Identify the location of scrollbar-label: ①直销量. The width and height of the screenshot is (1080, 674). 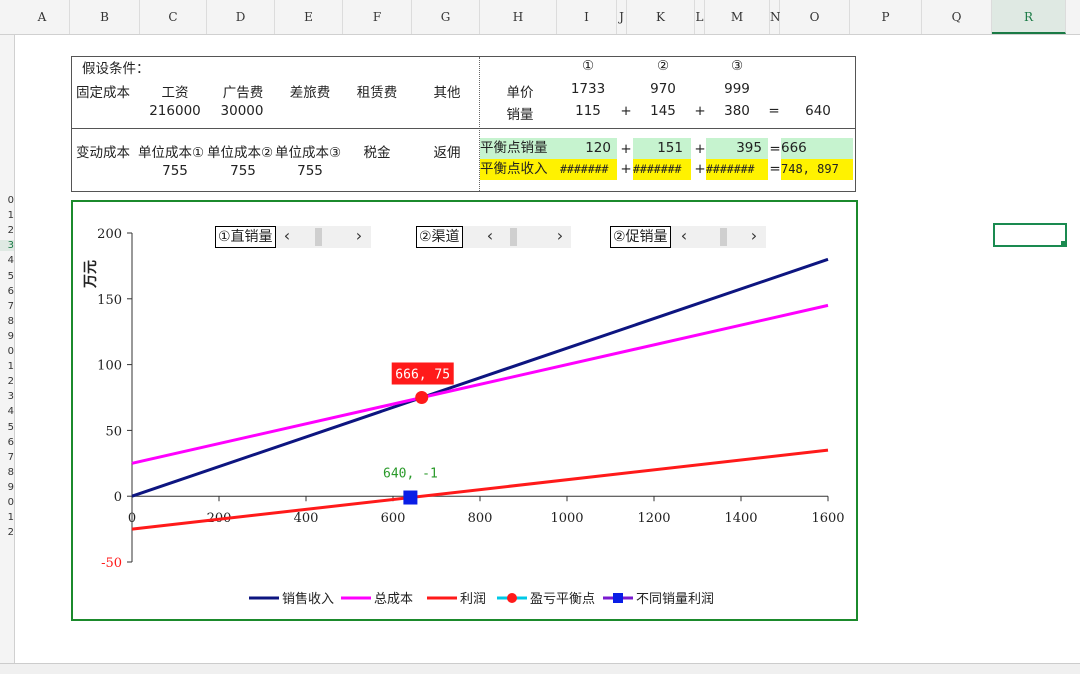
(245, 237).